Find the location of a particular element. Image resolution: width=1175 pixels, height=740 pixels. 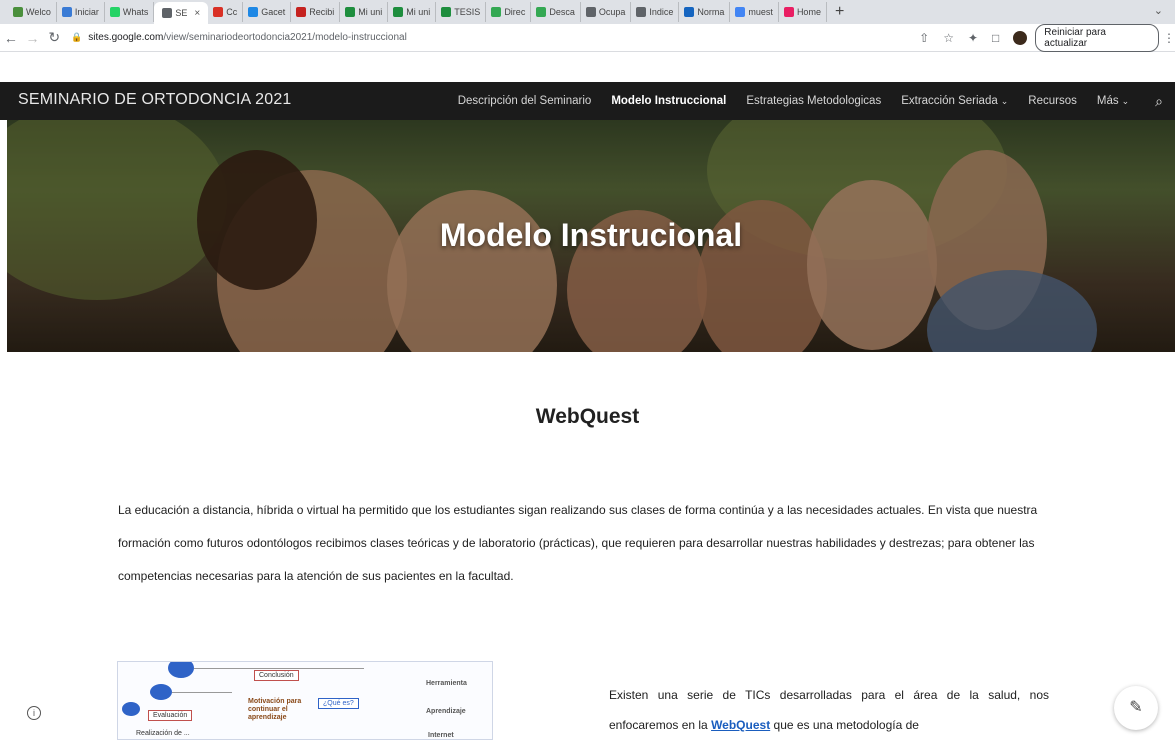

browser-tab: Ocupa is located at coordinates (606, 12).